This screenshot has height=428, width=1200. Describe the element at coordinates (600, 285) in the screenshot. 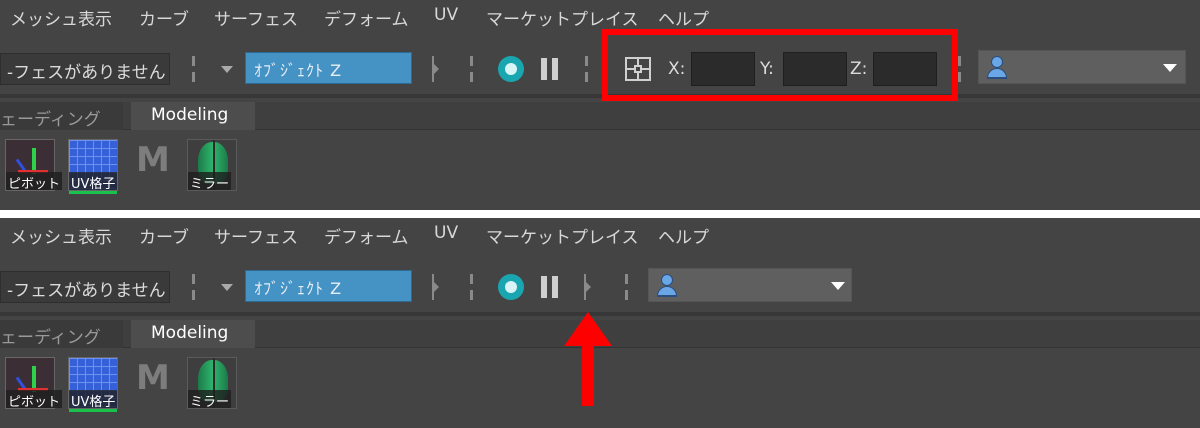

I see `status-line: -フェスがありません ｵﾌﾞｼﾞｪｸﾄ Z` at that location.